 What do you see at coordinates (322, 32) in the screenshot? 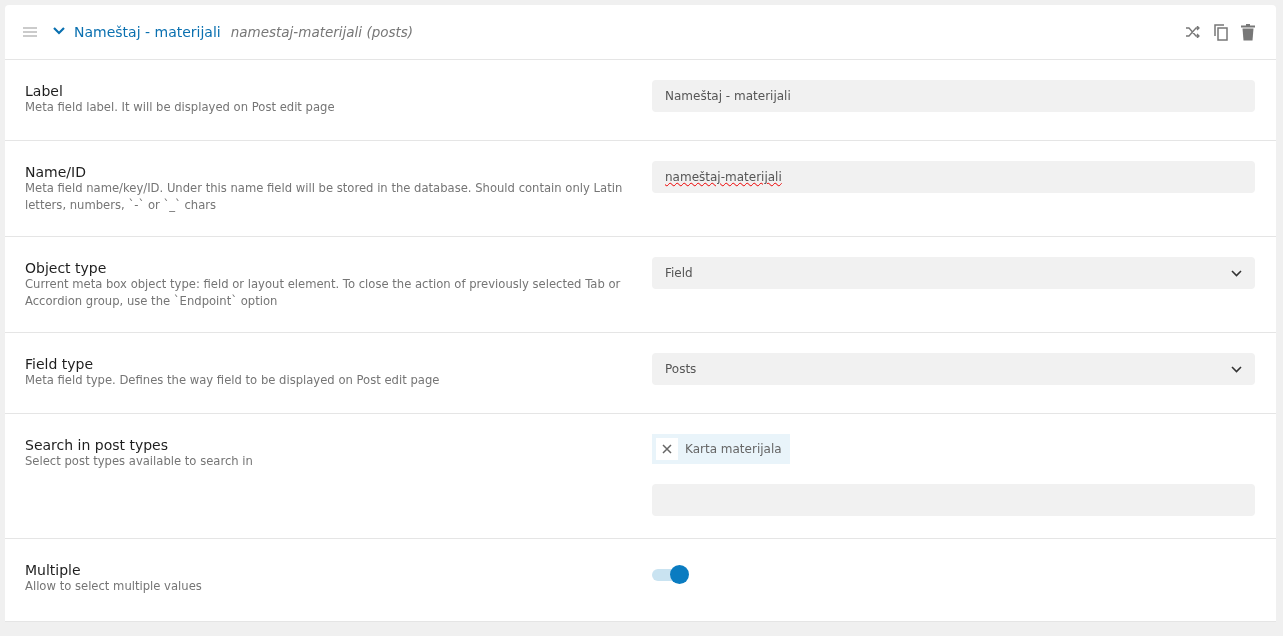
I see `field-slug: namestaj-materijali (posts)` at bounding box center [322, 32].